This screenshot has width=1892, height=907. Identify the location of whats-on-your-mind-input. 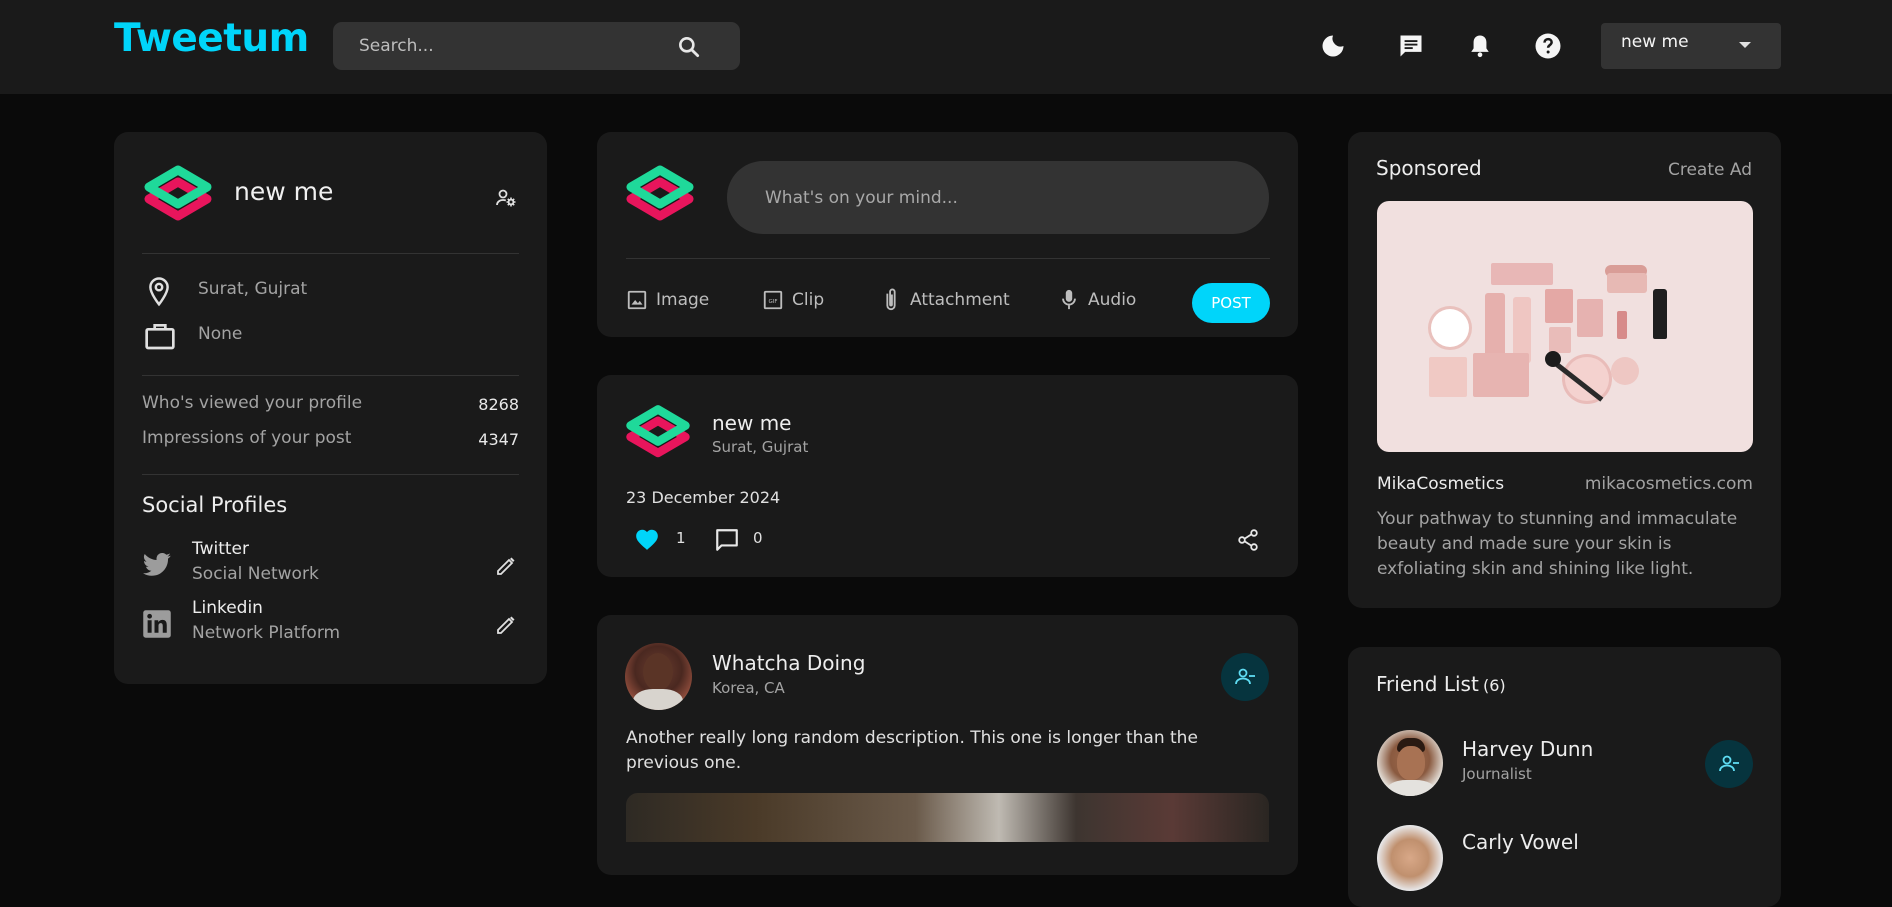
(998, 197).